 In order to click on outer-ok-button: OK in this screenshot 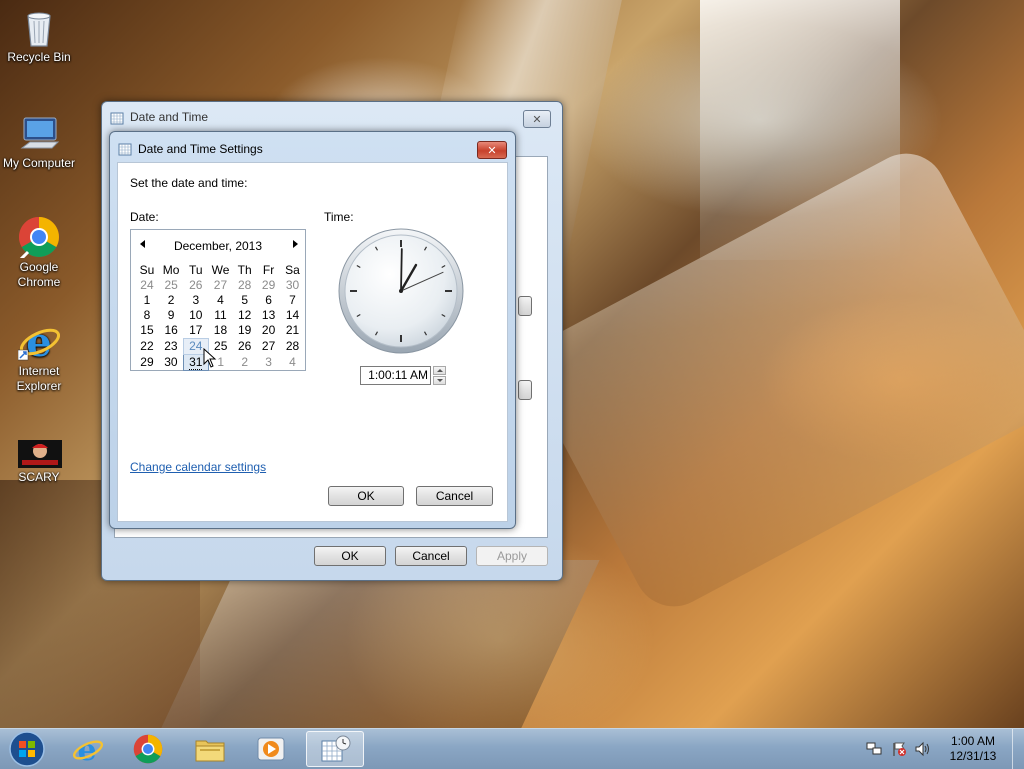, I will do `click(350, 556)`.